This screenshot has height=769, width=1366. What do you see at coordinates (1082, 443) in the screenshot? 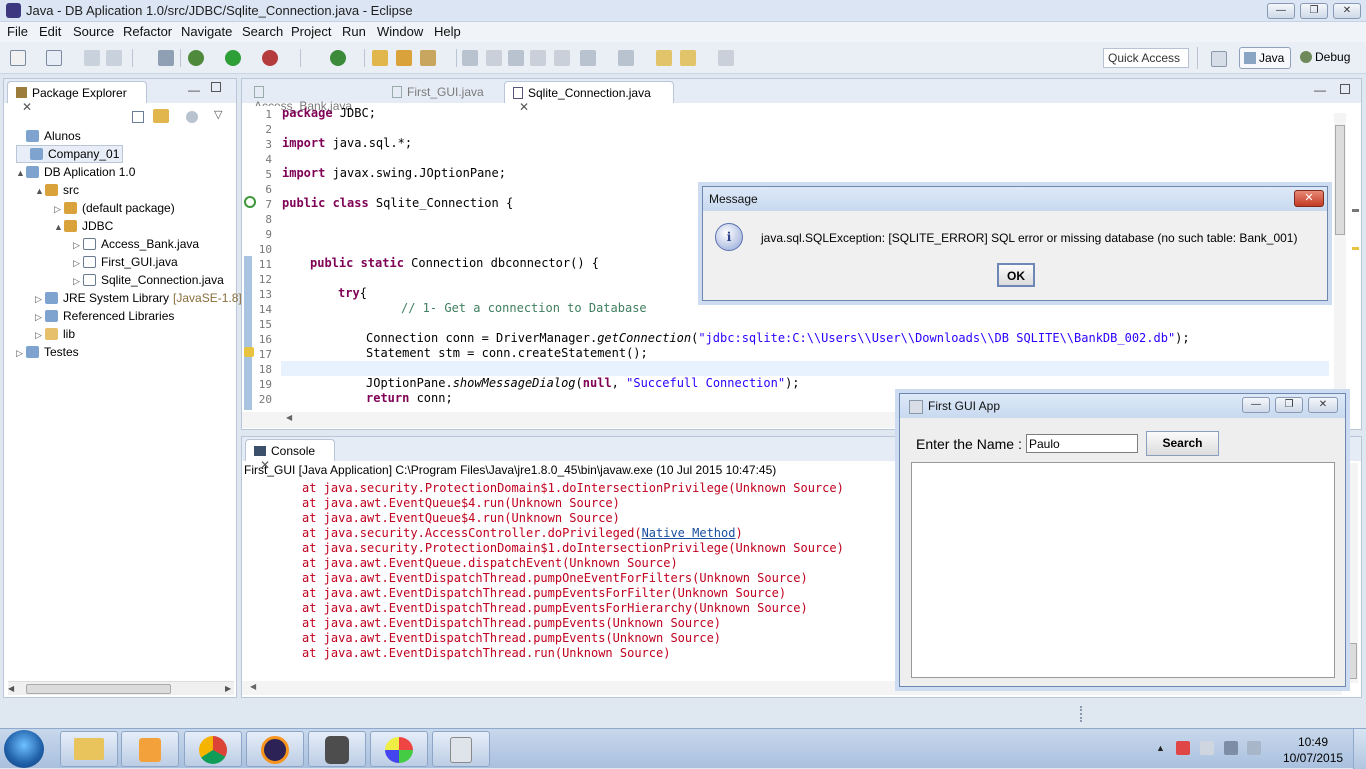
I see `name-input: Paulo` at bounding box center [1082, 443].